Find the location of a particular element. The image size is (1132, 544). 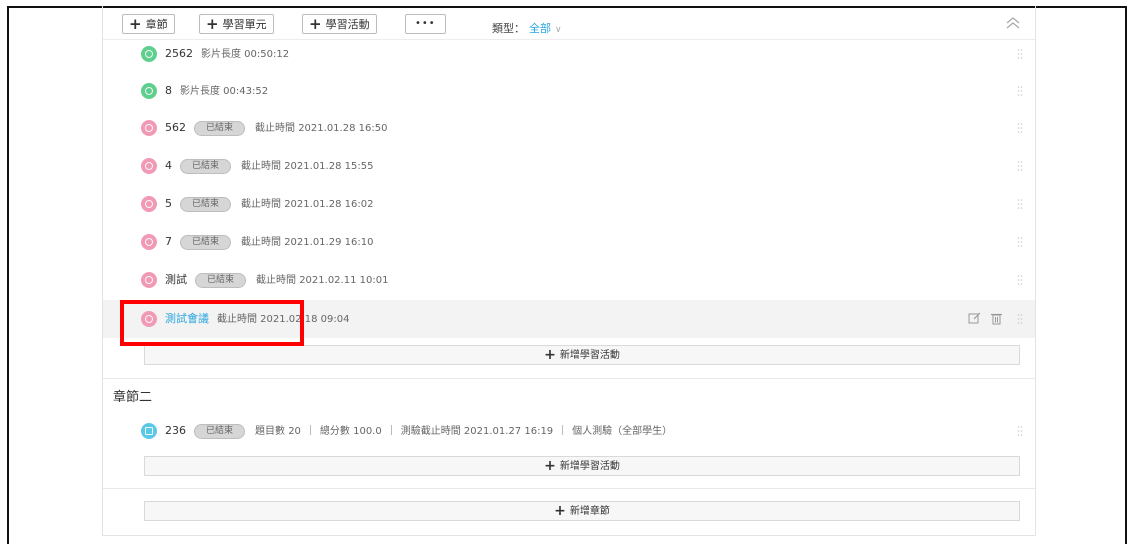

quiz-icon is located at coordinates (149, 431).